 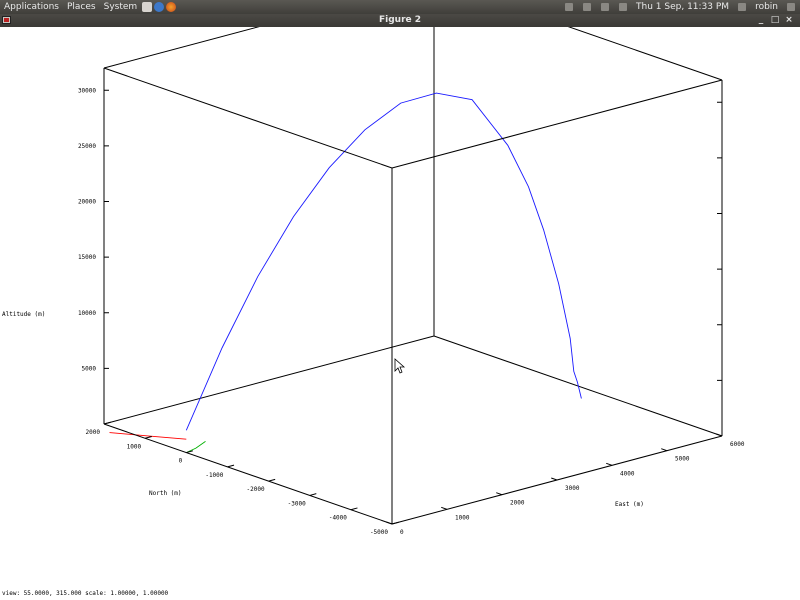 I want to click on x-axis-label: East (m), so click(x=629, y=504).